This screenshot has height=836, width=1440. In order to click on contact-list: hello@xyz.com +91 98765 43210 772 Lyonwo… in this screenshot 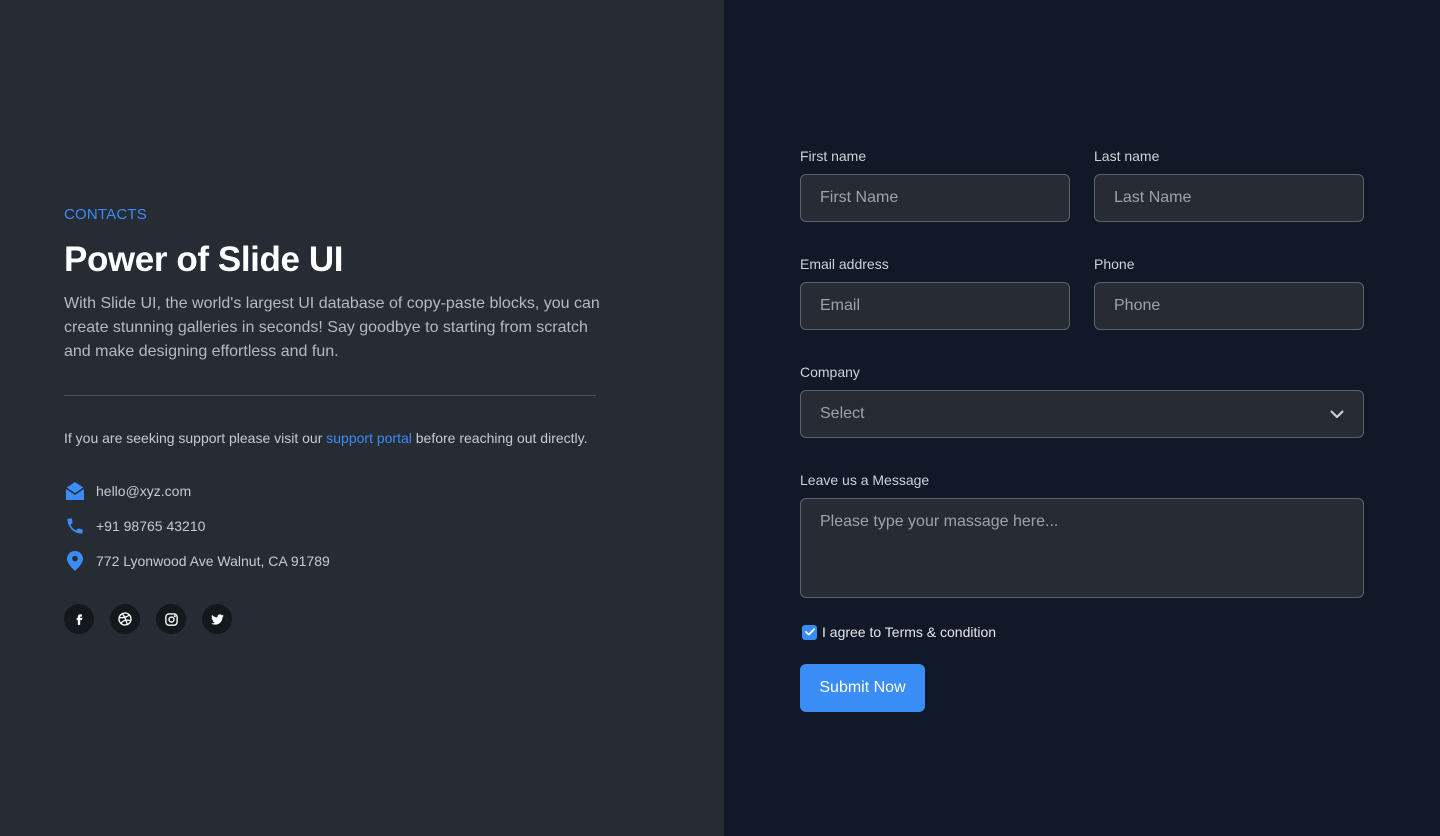, I will do `click(364, 526)`.